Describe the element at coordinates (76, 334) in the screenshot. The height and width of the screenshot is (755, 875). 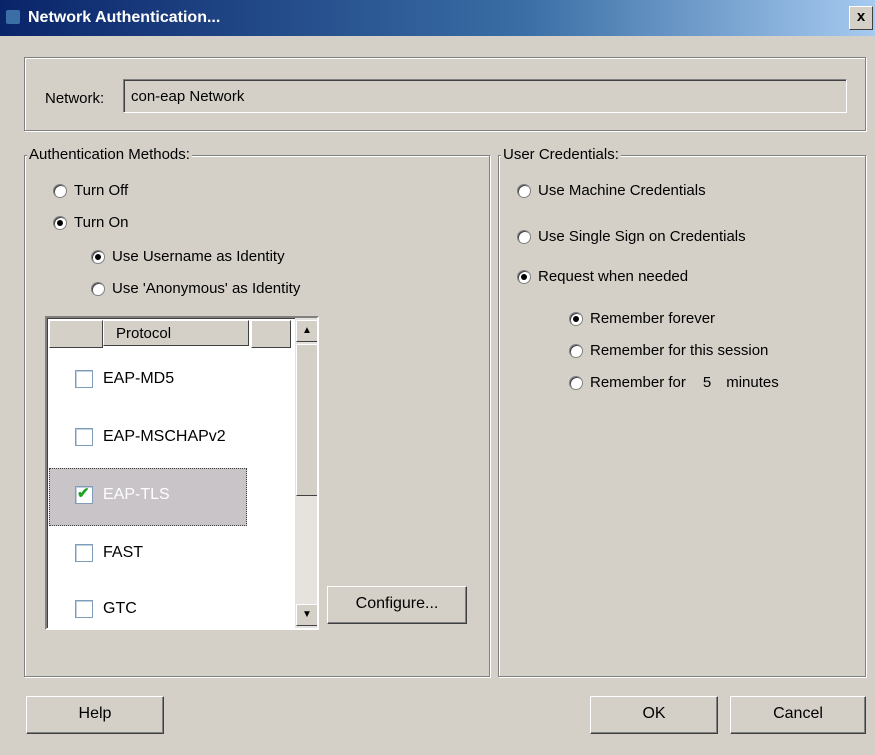
I see `protocol-list-header-blank` at that location.